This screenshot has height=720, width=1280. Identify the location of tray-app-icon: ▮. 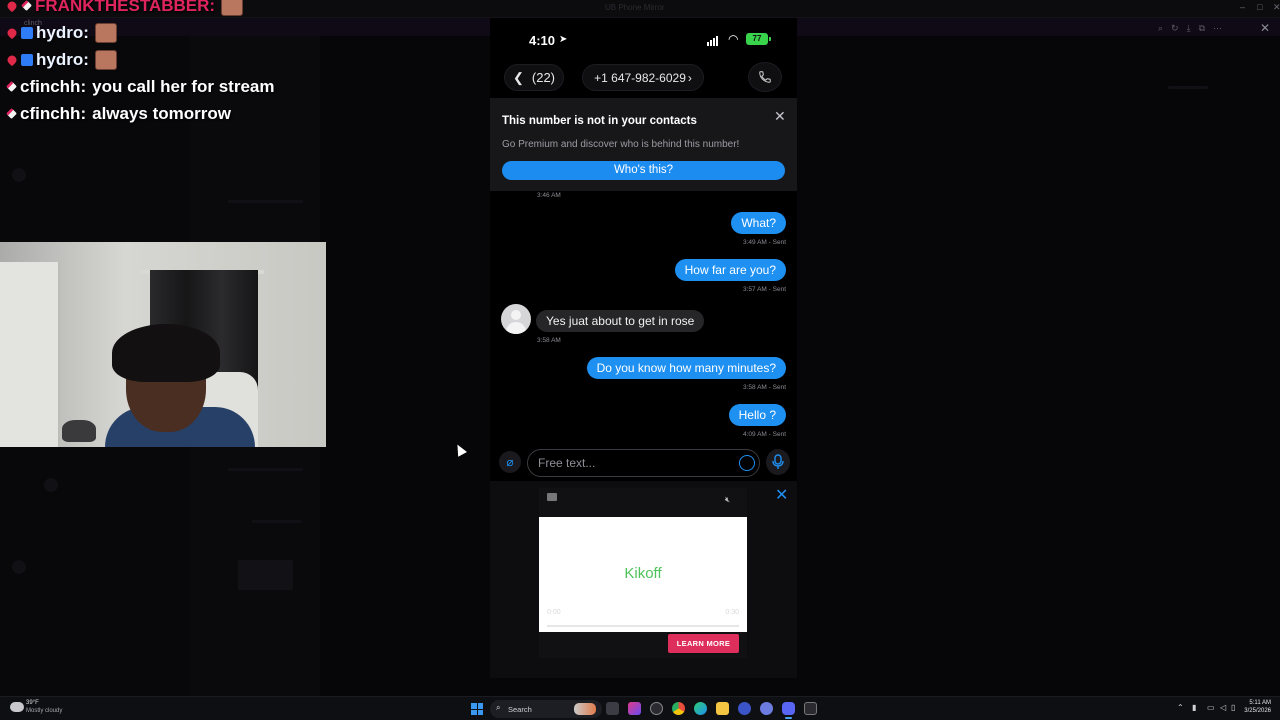
(1194, 707).